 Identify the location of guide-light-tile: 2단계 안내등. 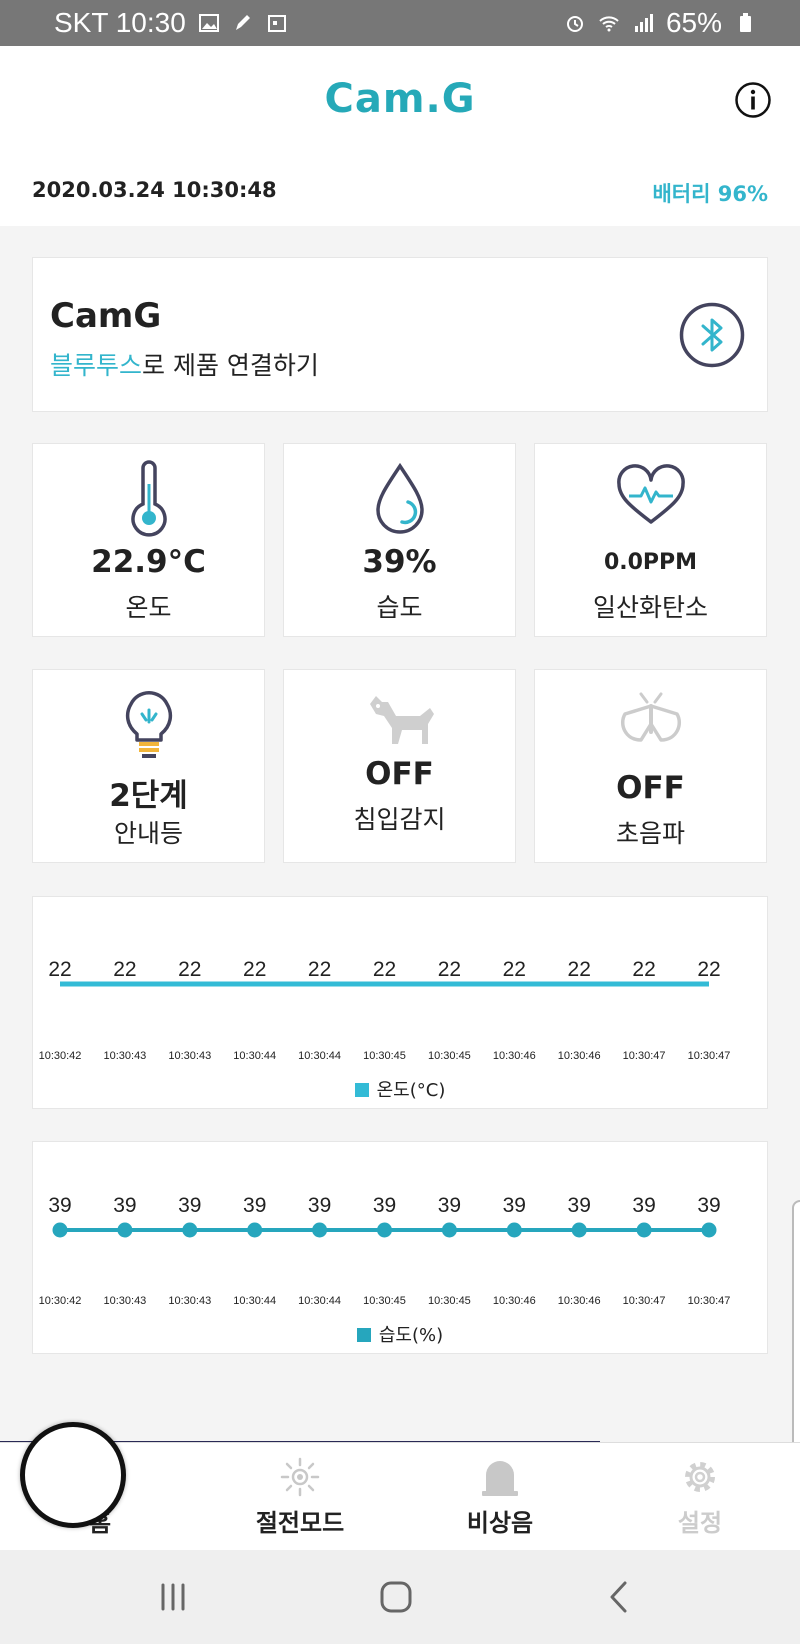
(148, 766).